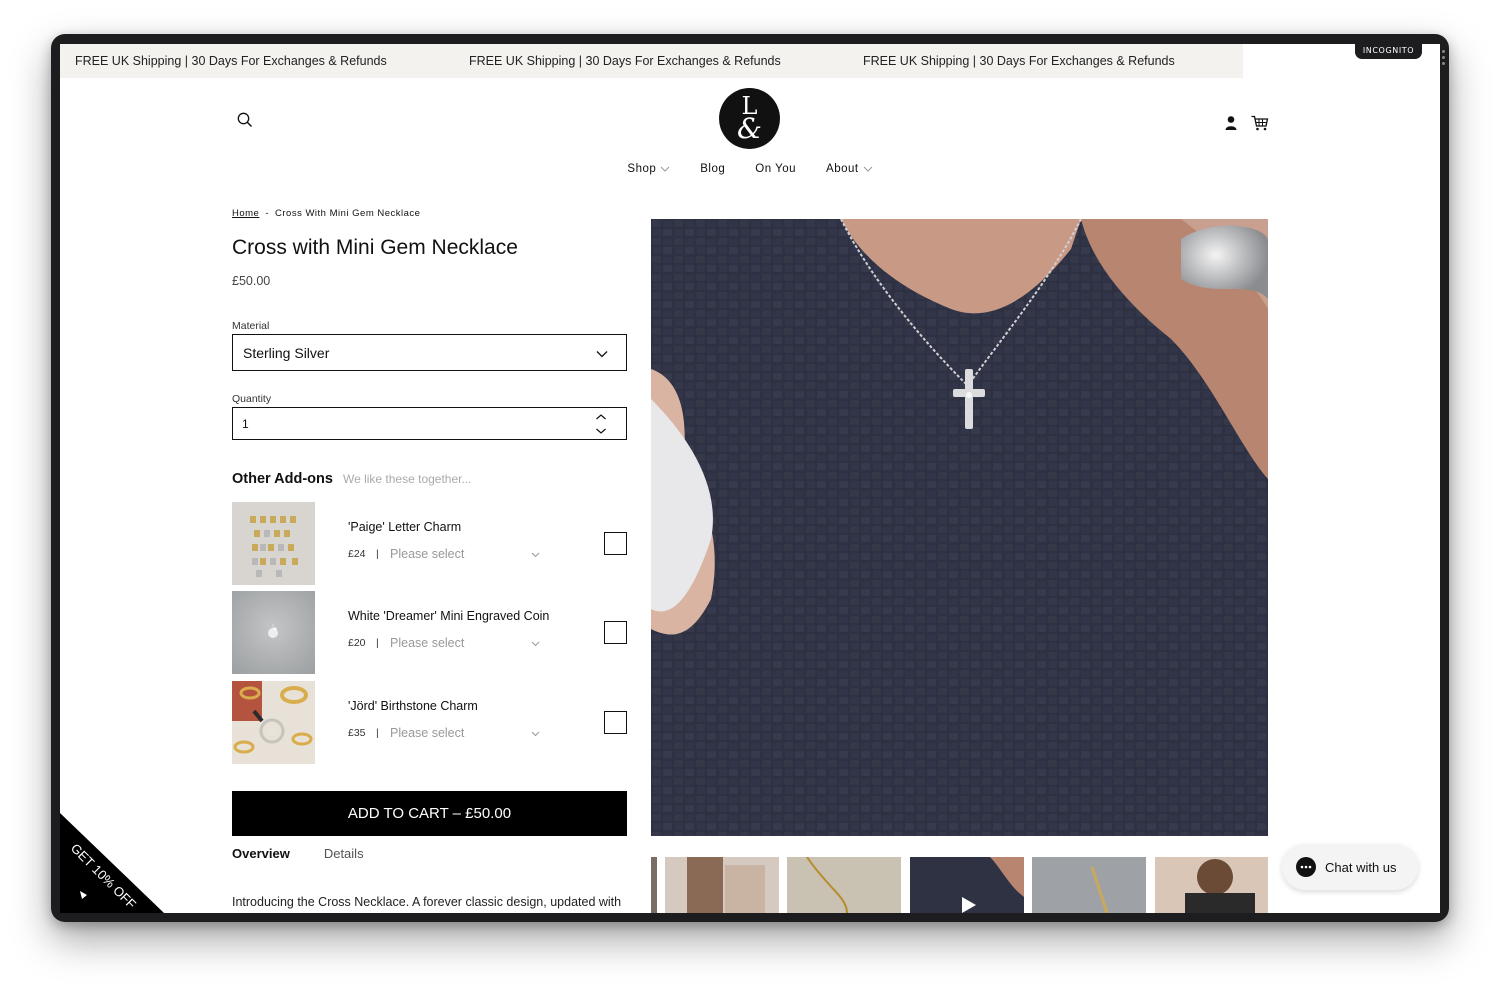  What do you see at coordinates (245, 424) in the screenshot?
I see `quantity-value: 1` at bounding box center [245, 424].